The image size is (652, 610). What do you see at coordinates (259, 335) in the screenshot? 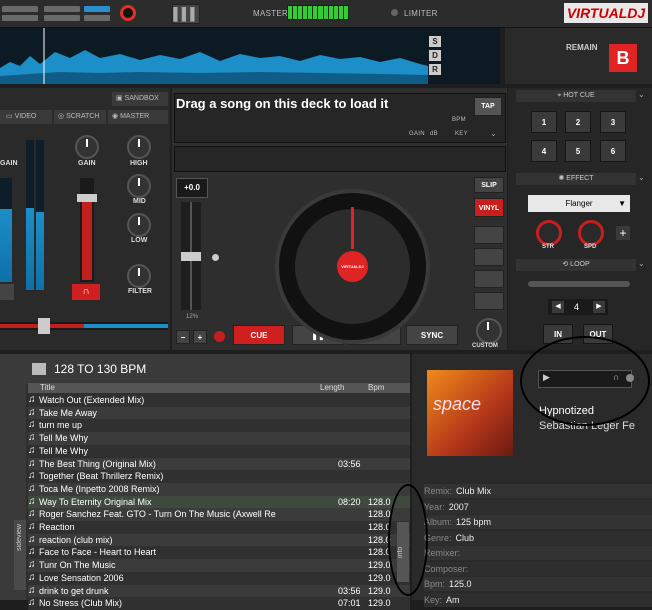
I see `cue-button: CUE` at bounding box center [259, 335].